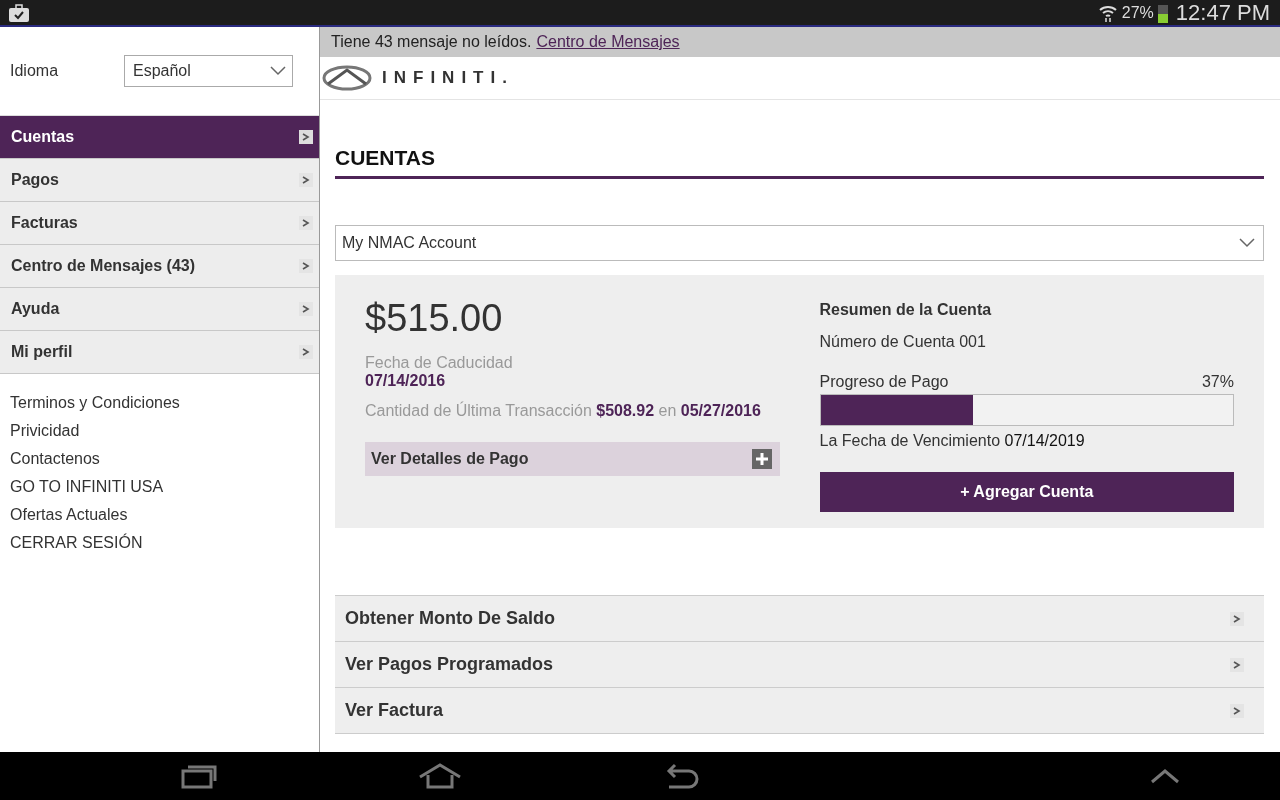  What do you see at coordinates (1222, 13) in the screenshot?
I see `clock-time: 12:47 PM` at bounding box center [1222, 13].